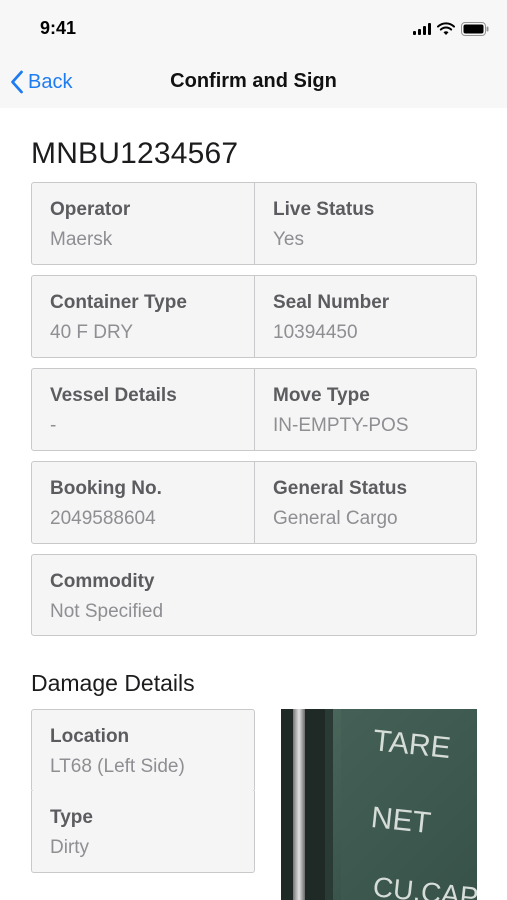 The height and width of the screenshot is (900, 507). What do you see at coordinates (143, 502) in the screenshot?
I see `field-booking-no: Booking No. 2049588604` at bounding box center [143, 502].